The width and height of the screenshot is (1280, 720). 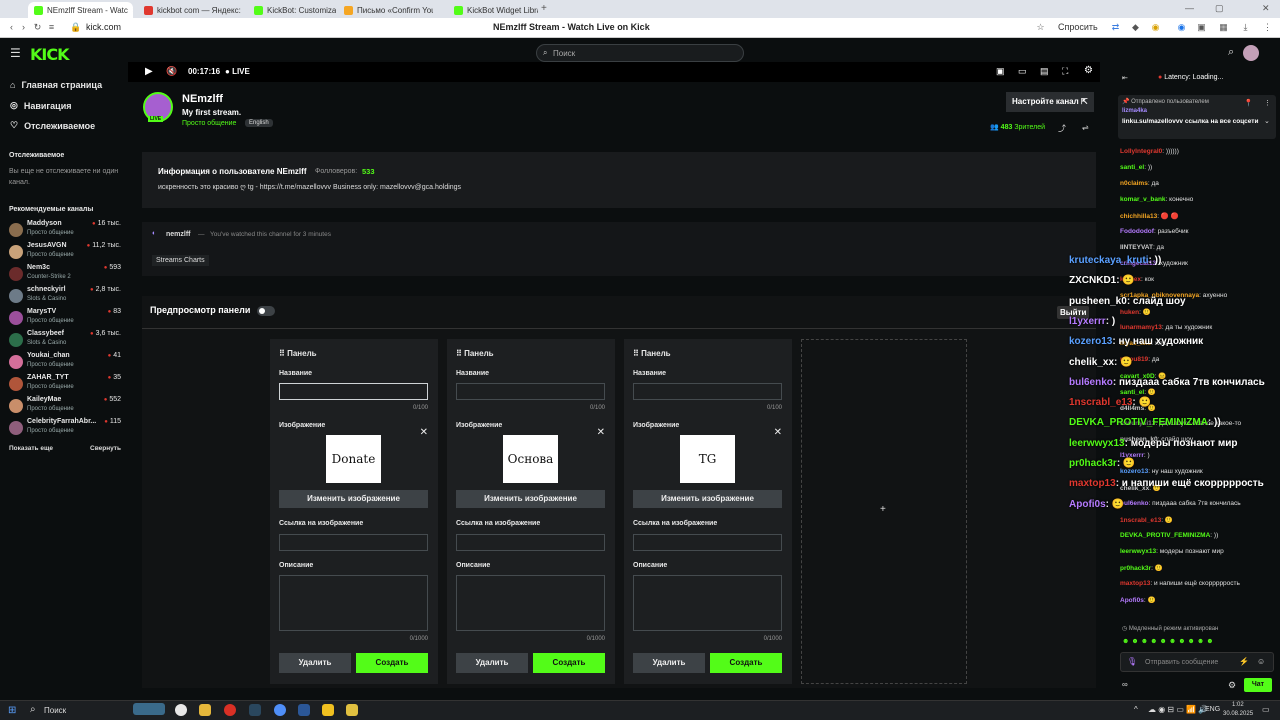 What do you see at coordinates (1199, 392) in the screenshot?
I see `chat-message: santi_el: 🙂` at bounding box center [1199, 392].